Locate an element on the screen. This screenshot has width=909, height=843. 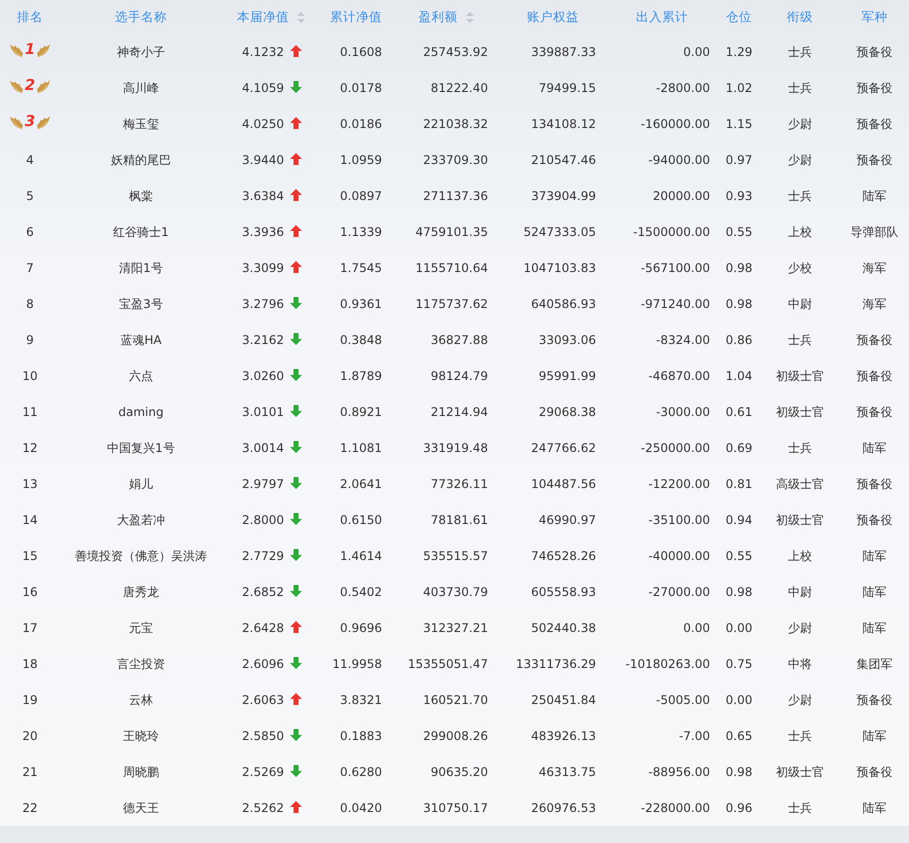
table-cell-text: 0.69 is located at coordinates (739, 448).